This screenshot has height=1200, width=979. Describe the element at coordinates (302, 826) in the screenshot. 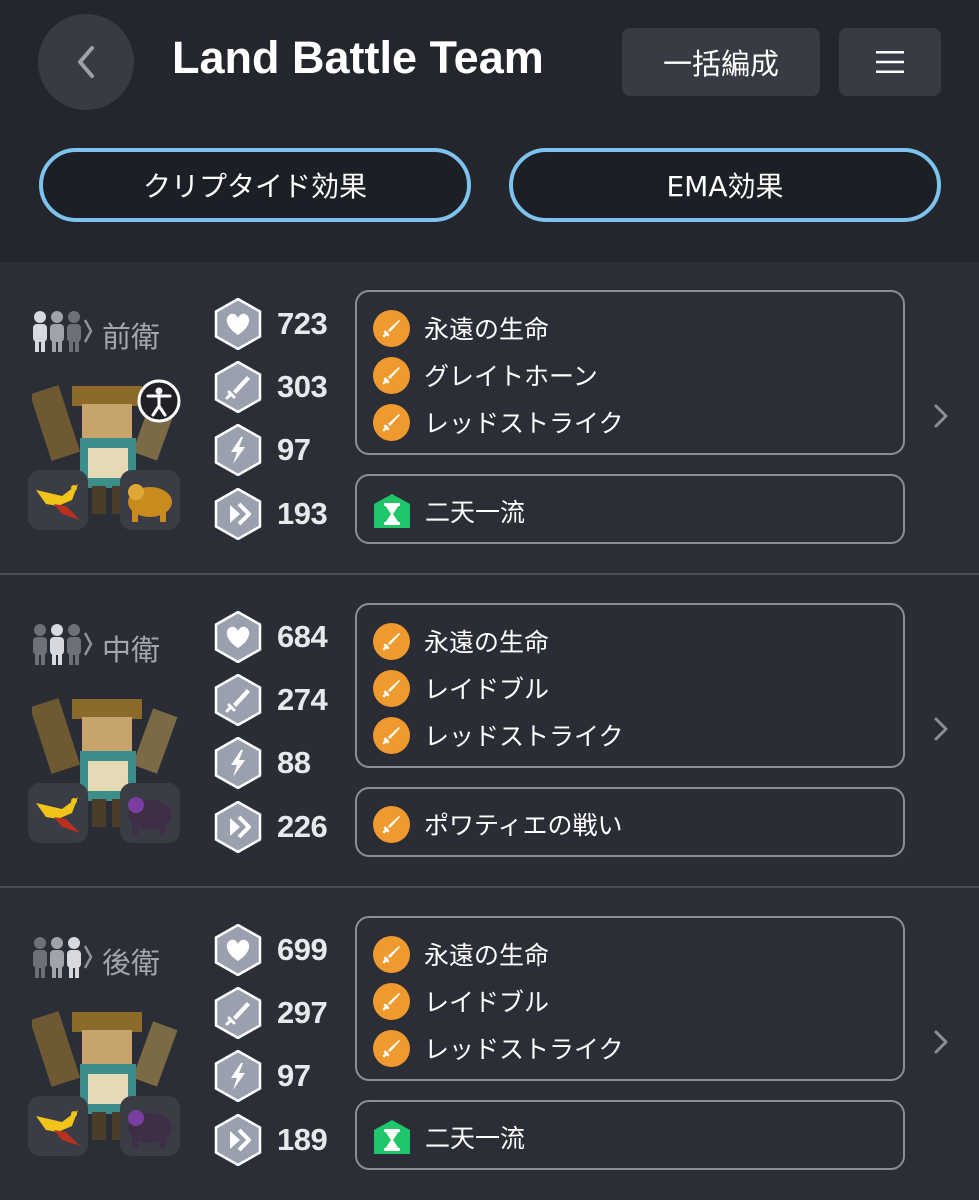

I see `speed-value: 226` at that location.